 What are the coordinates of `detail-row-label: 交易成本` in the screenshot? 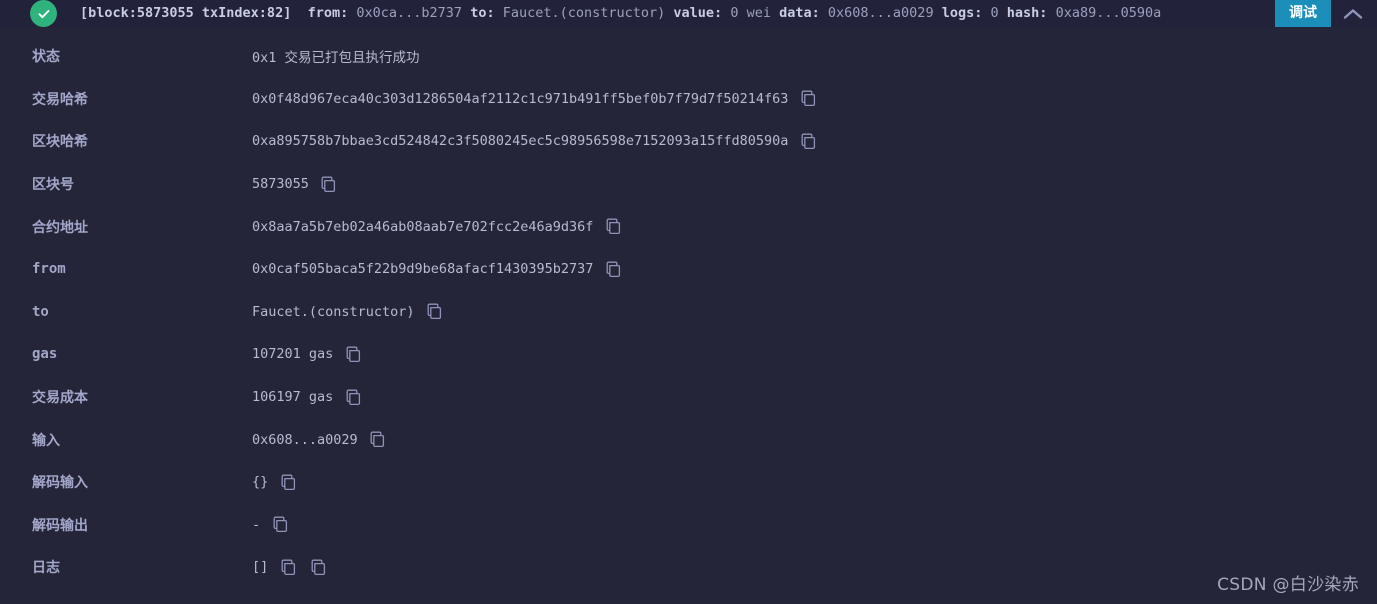 It's located at (60, 398).